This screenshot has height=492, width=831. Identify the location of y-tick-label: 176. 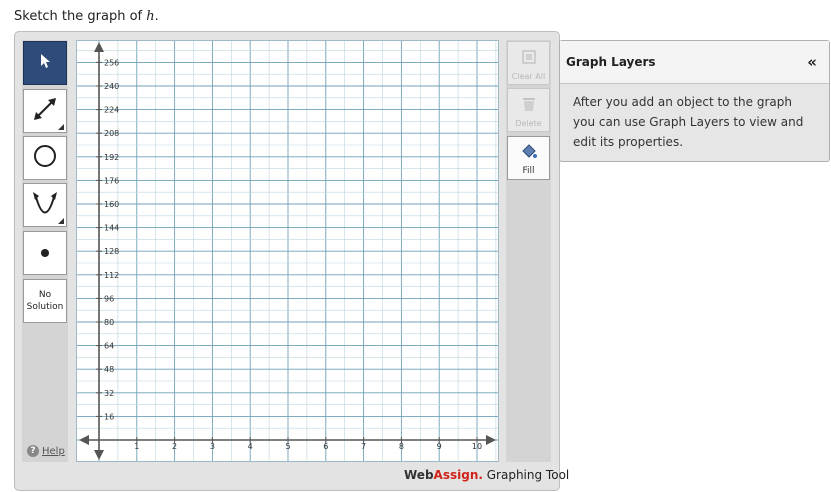
(111, 180).